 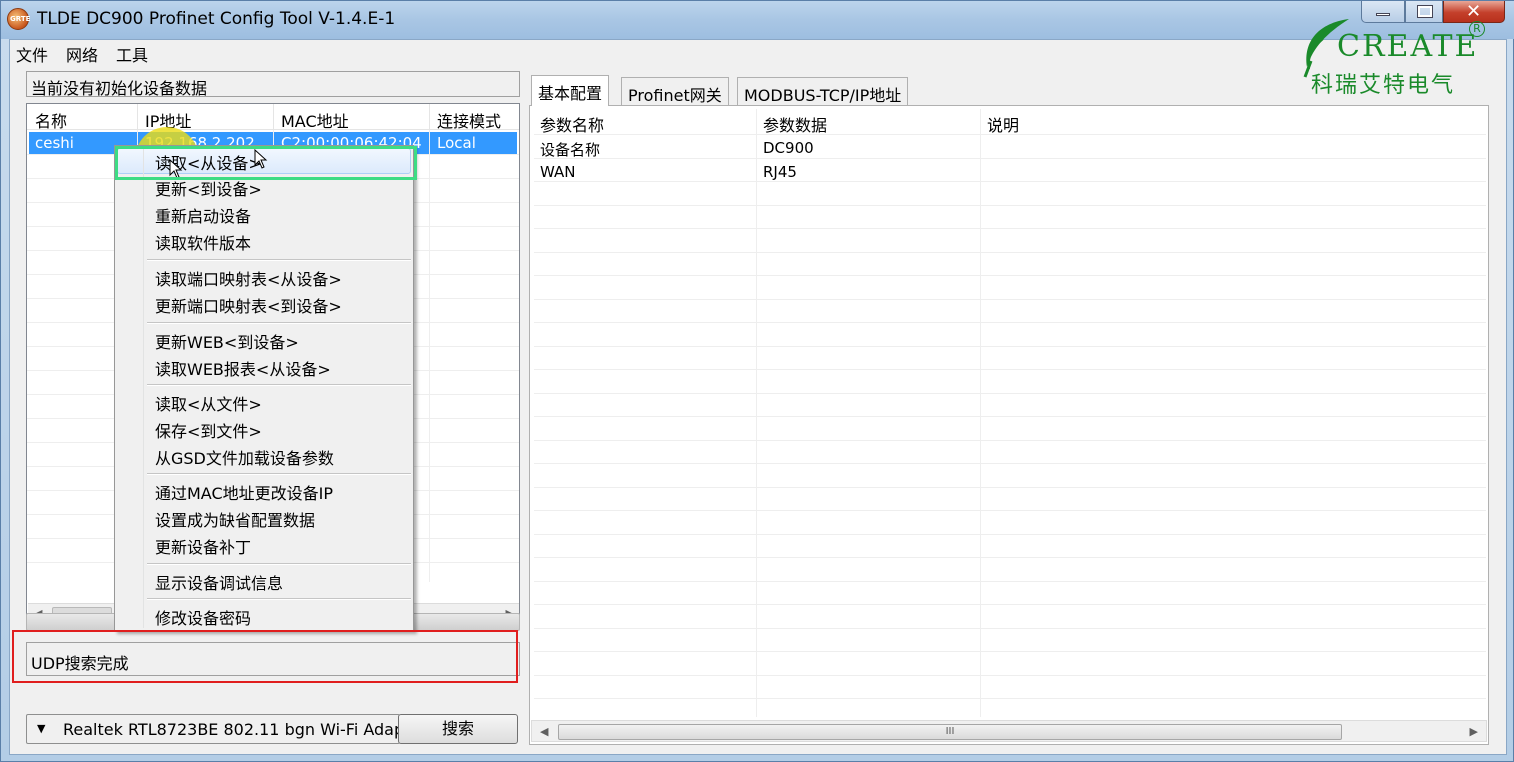 What do you see at coordinates (315, 120) in the screenshot?
I see `column-header-mac: MAC地址` at bounding box center [315, 120].